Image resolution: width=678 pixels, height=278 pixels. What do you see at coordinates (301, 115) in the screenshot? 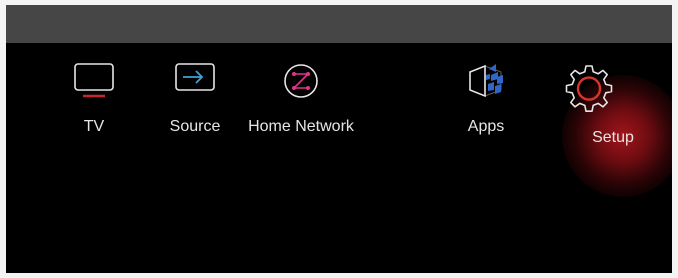
I see `menu-item-home-network: Home Network` at bounding box center [301, 115].